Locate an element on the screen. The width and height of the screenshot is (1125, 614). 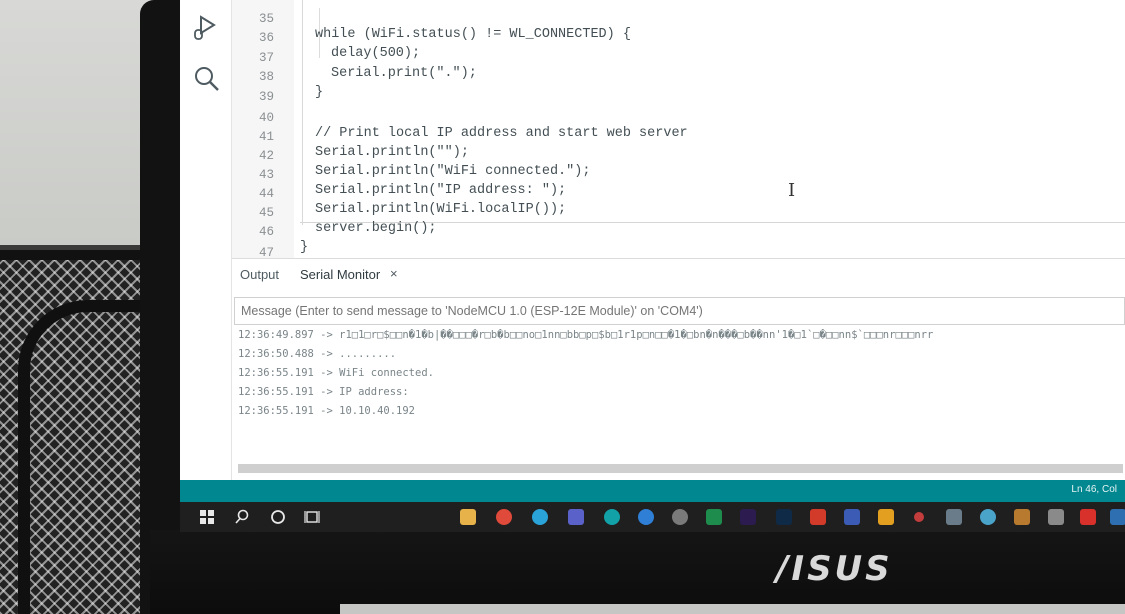
photoshop-icon is located at coordinates (784, 517).